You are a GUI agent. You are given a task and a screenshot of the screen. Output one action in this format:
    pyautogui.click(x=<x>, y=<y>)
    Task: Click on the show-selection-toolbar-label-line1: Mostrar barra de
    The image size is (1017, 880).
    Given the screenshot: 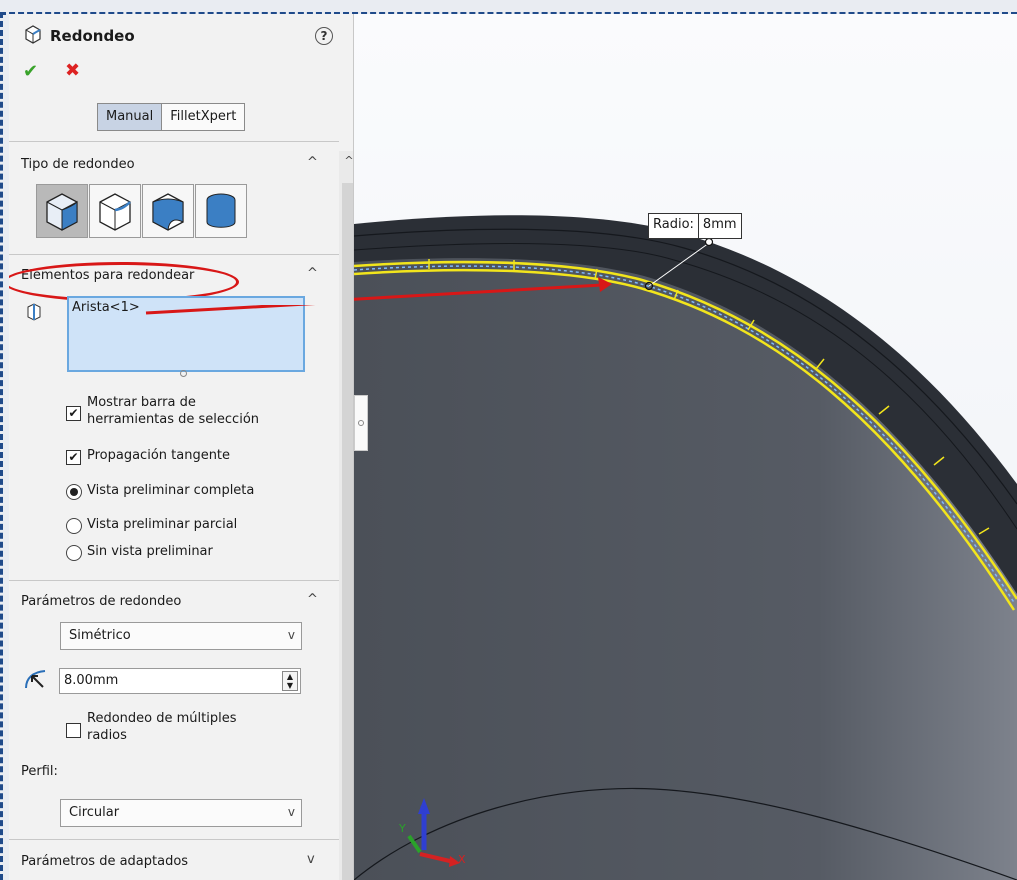 What is the action you would take?
    pyautogui.click(x=141, y=402)
    